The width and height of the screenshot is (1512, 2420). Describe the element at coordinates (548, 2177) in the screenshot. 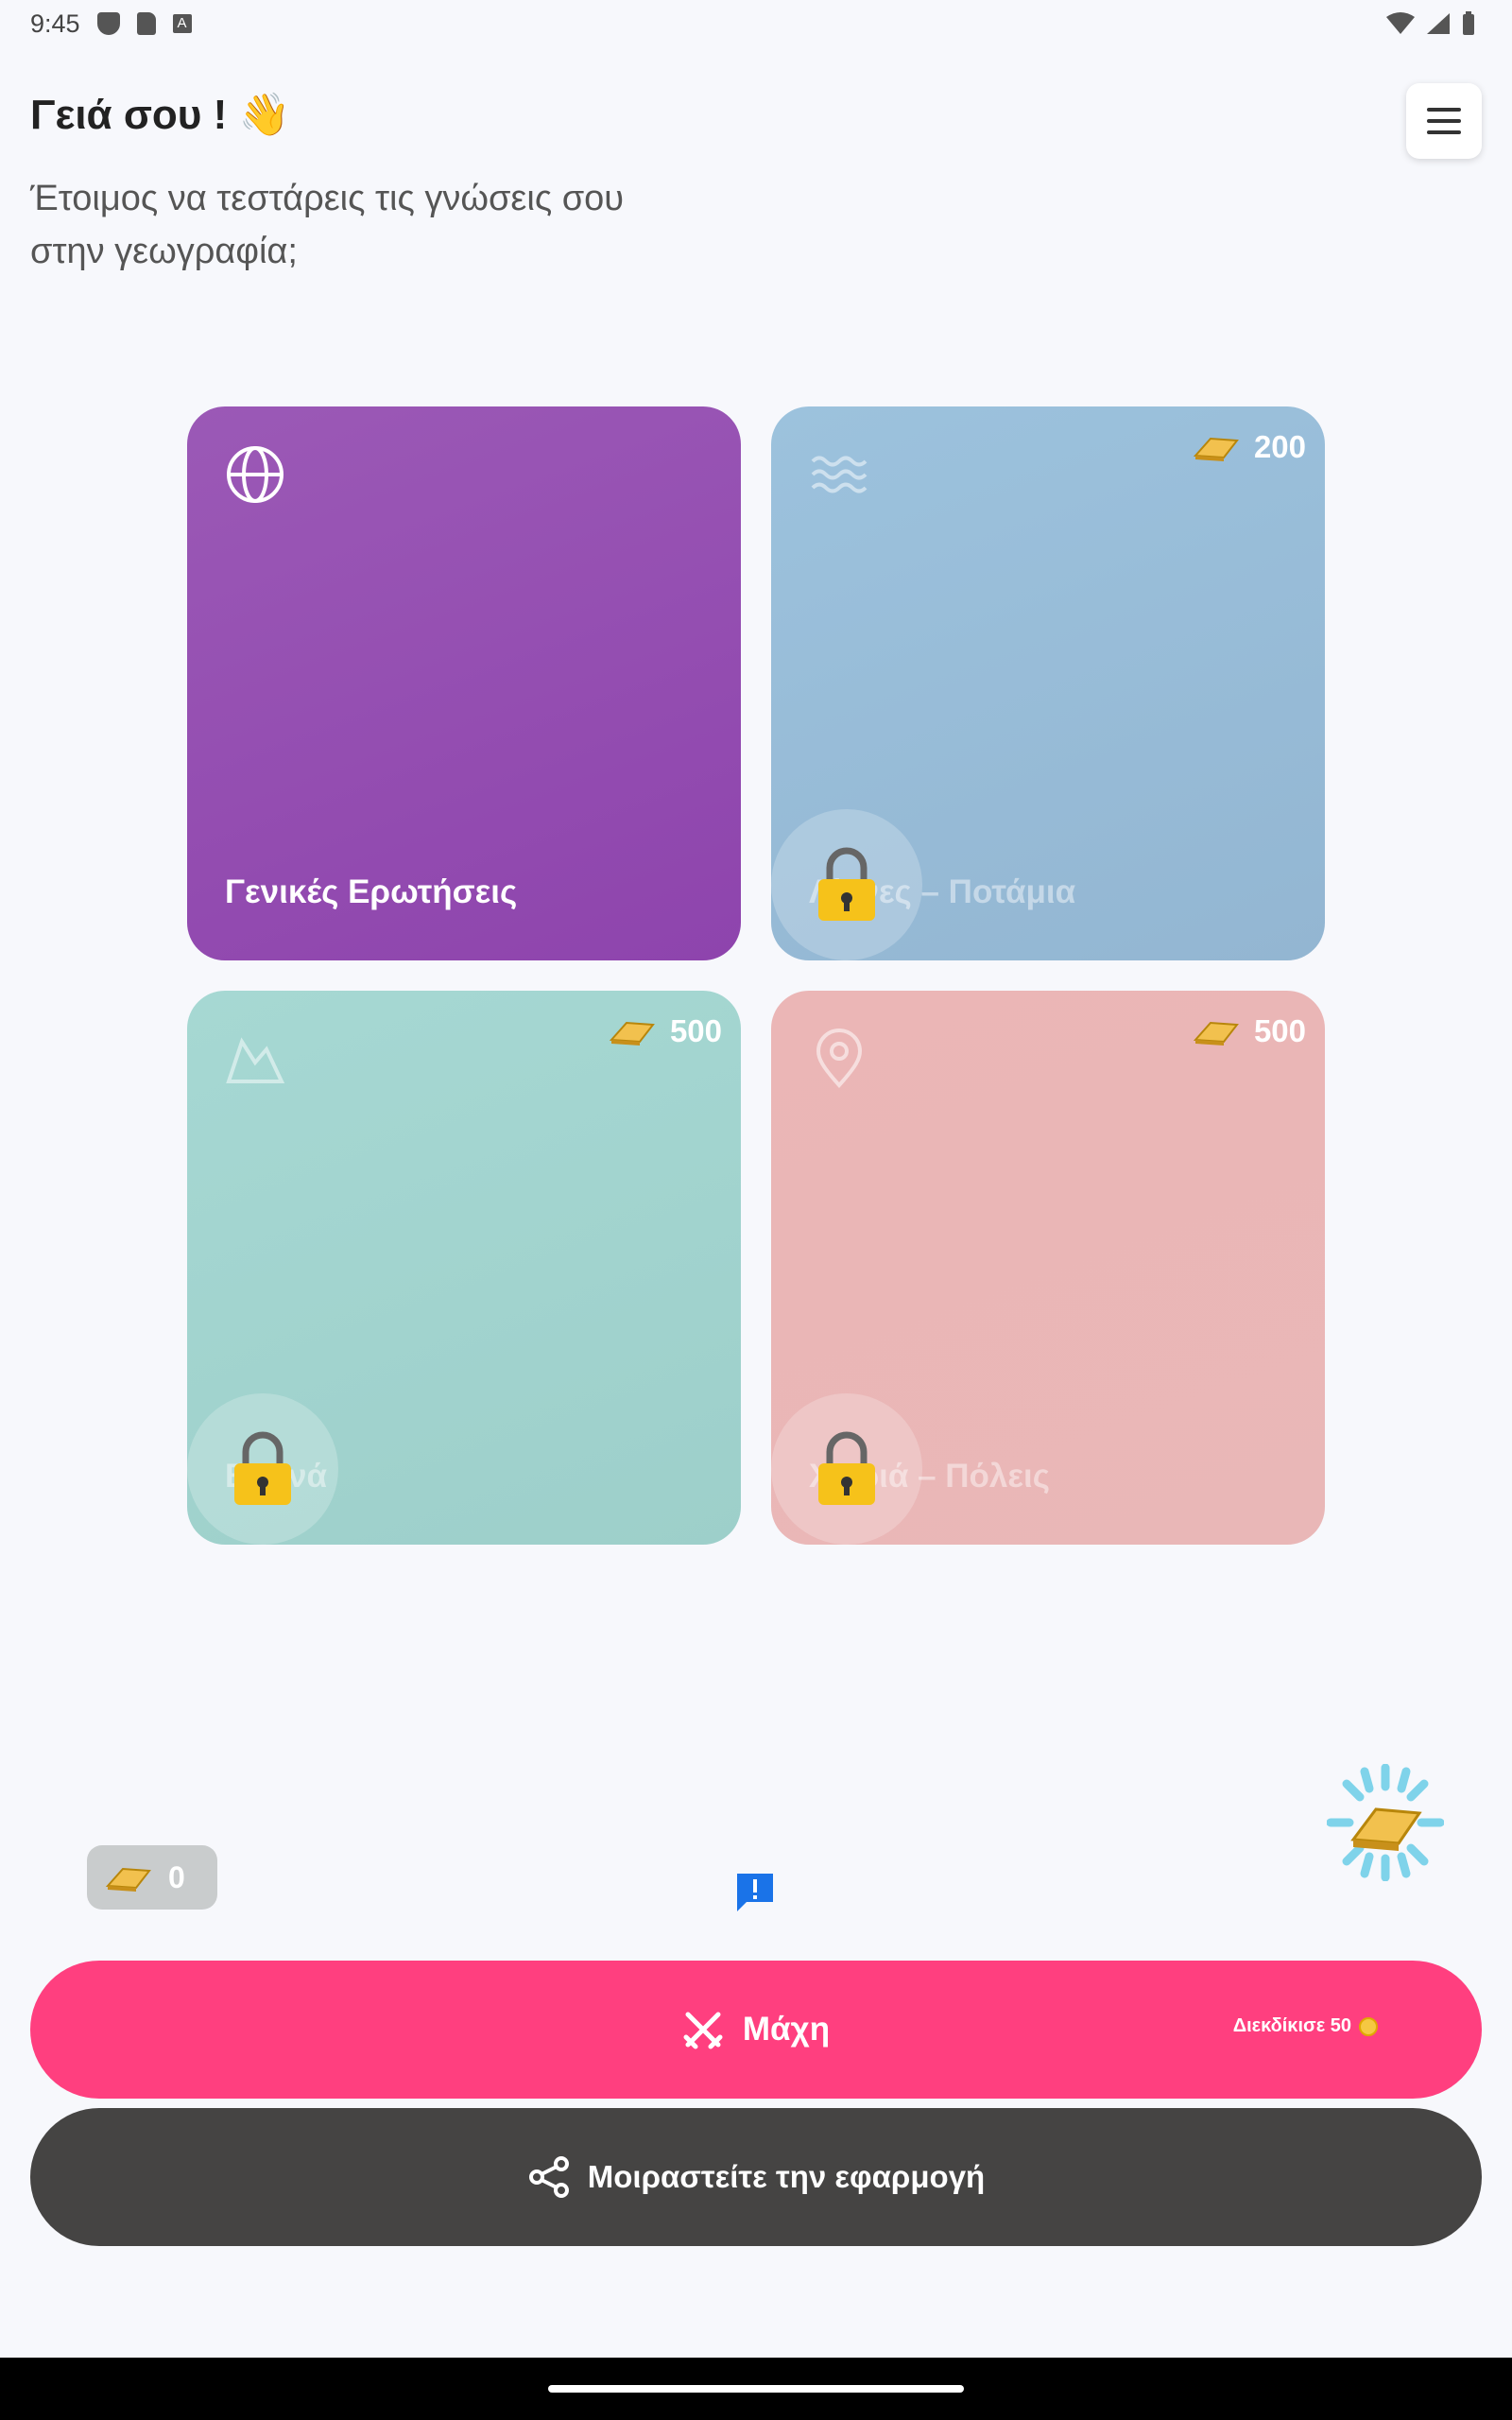

I see `share-icon` at that location.